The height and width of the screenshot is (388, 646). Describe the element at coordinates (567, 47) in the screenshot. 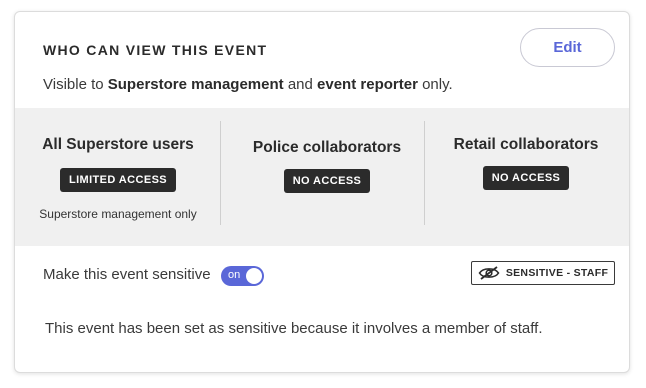

I see `edit-button: Edit` at that location.